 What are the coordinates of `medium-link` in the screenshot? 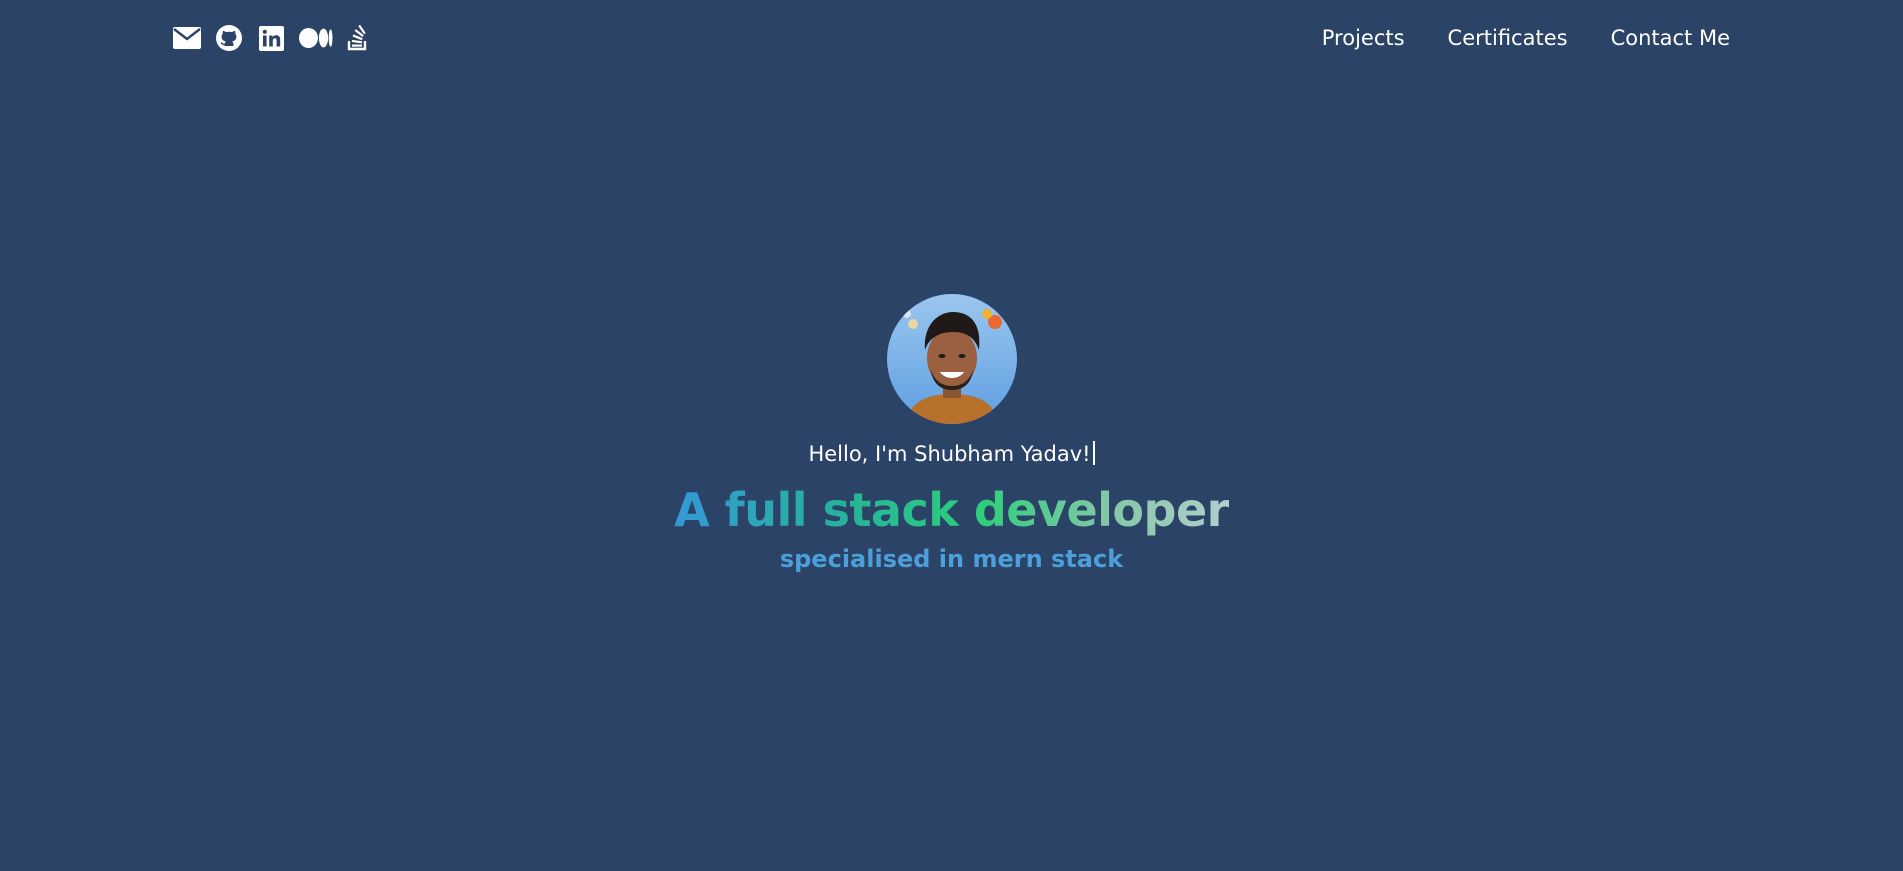 It's located at (316, 38).